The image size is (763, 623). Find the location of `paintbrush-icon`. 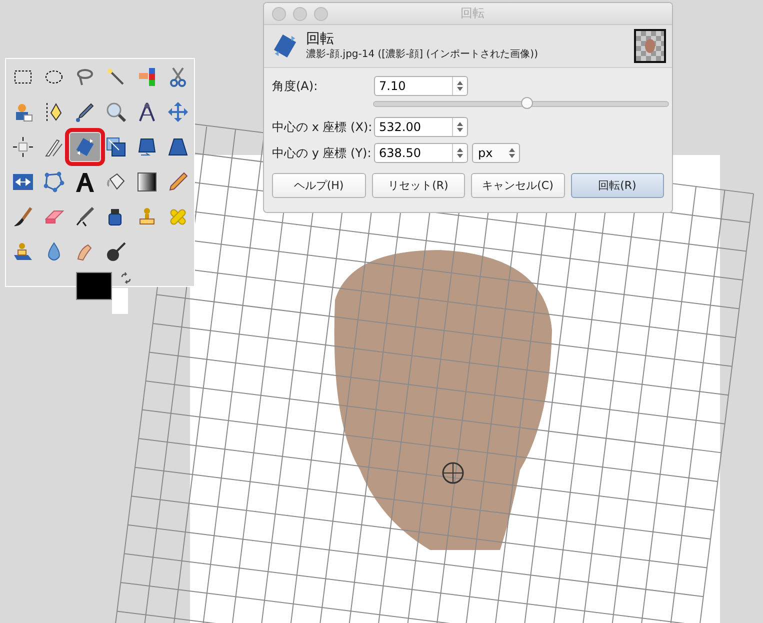

paintbrush-icon is located at coordinates (23, 217).